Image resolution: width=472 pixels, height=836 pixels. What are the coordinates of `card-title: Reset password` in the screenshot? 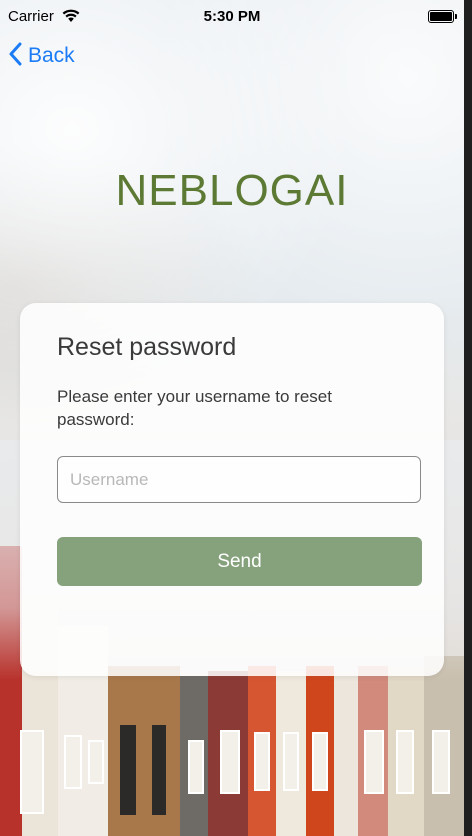 It's located at (147, 347).